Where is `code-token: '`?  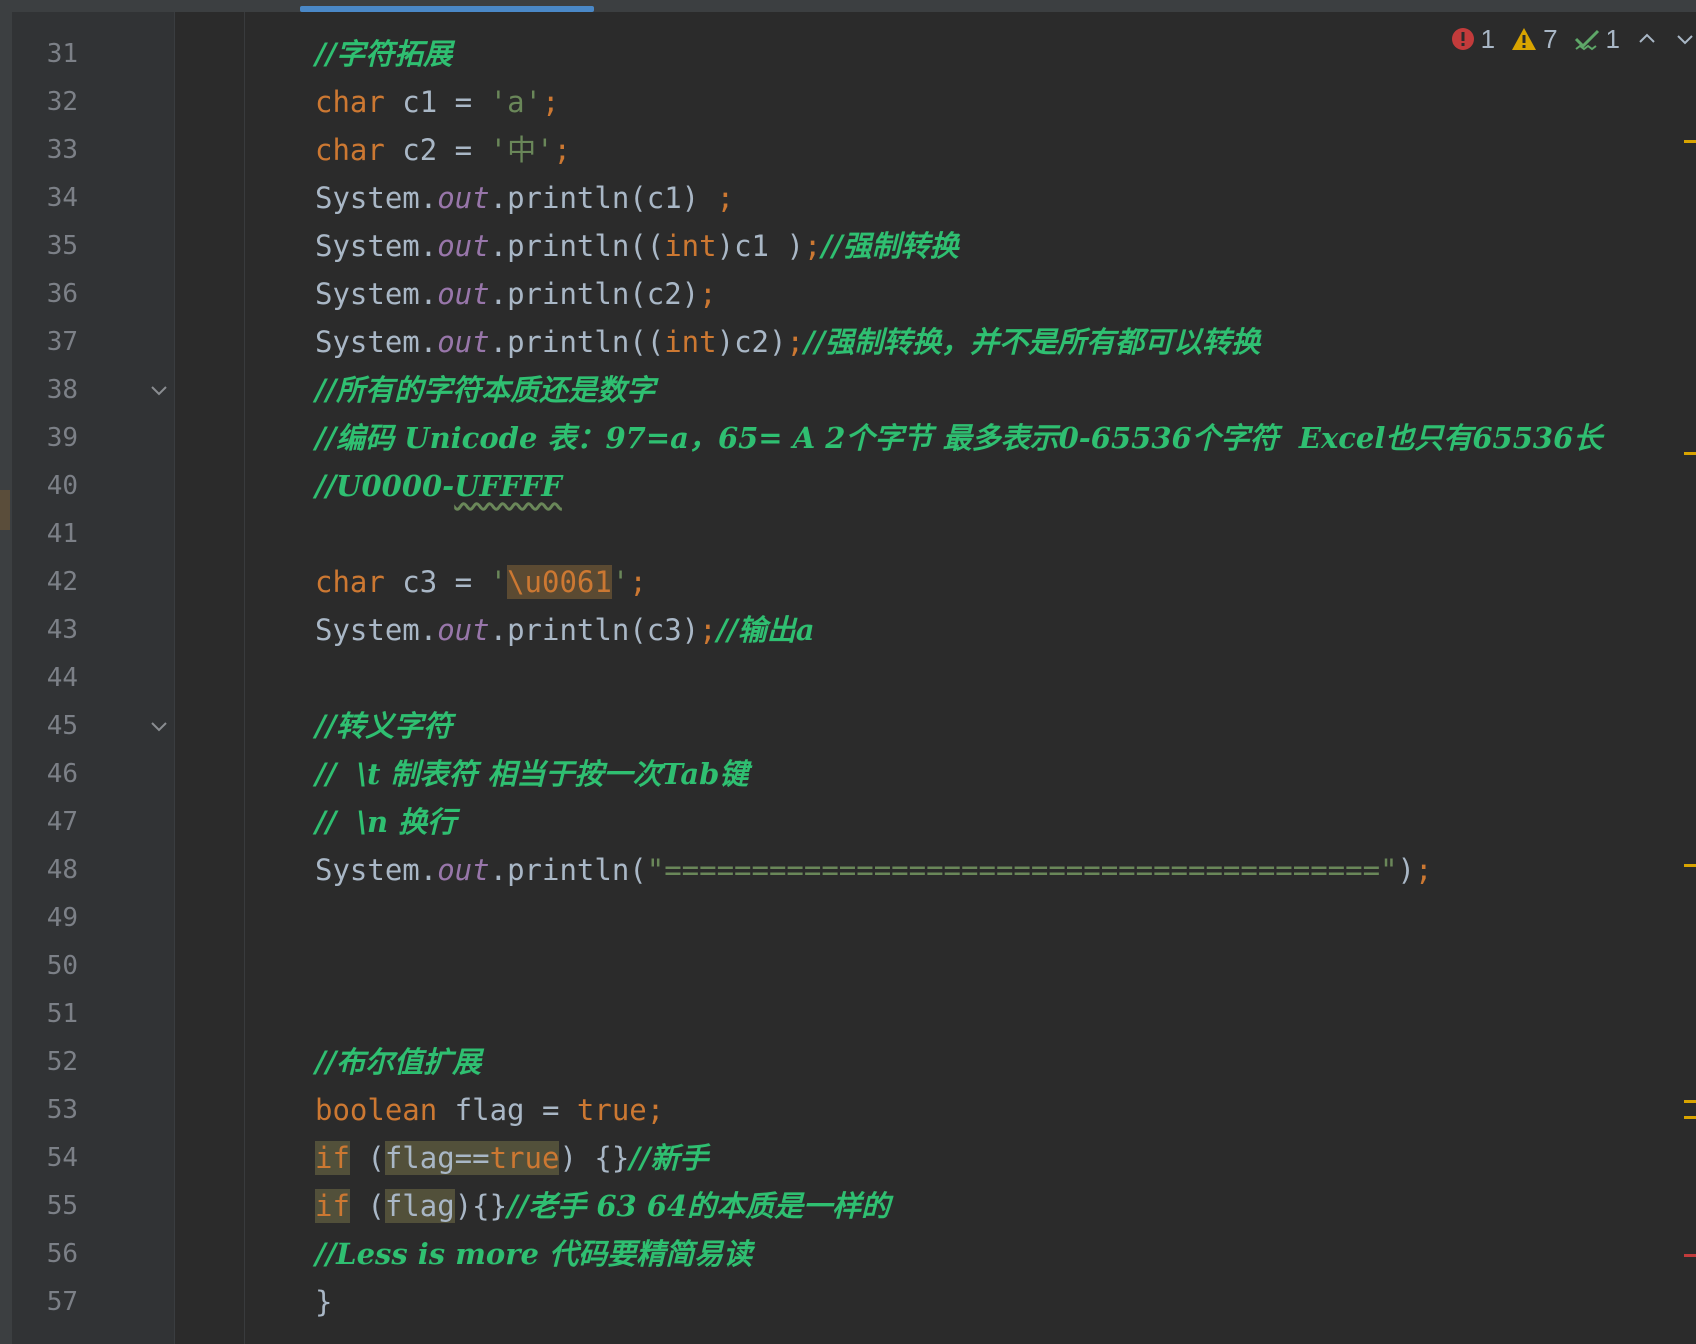
code-token: ' is located at coordinates (620, 582).